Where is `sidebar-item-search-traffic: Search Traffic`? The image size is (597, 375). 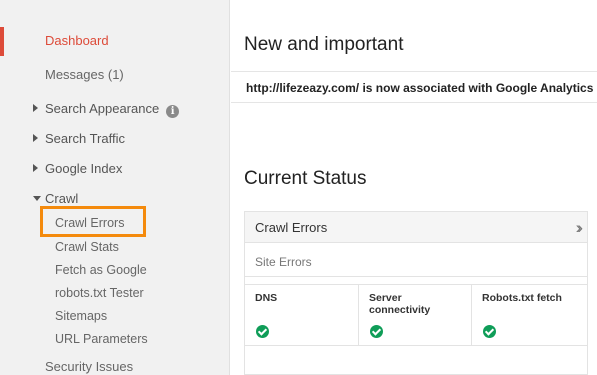 sidebar-item-search-traffic: Search Traffic is located at coordinates (85, 138).